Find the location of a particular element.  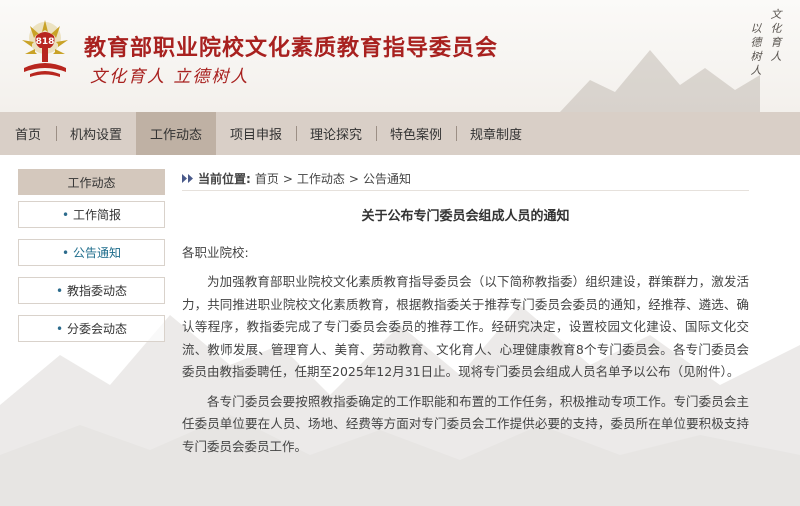

sidebar-item-label: 公告通知 is located at coordinates (97, 253).